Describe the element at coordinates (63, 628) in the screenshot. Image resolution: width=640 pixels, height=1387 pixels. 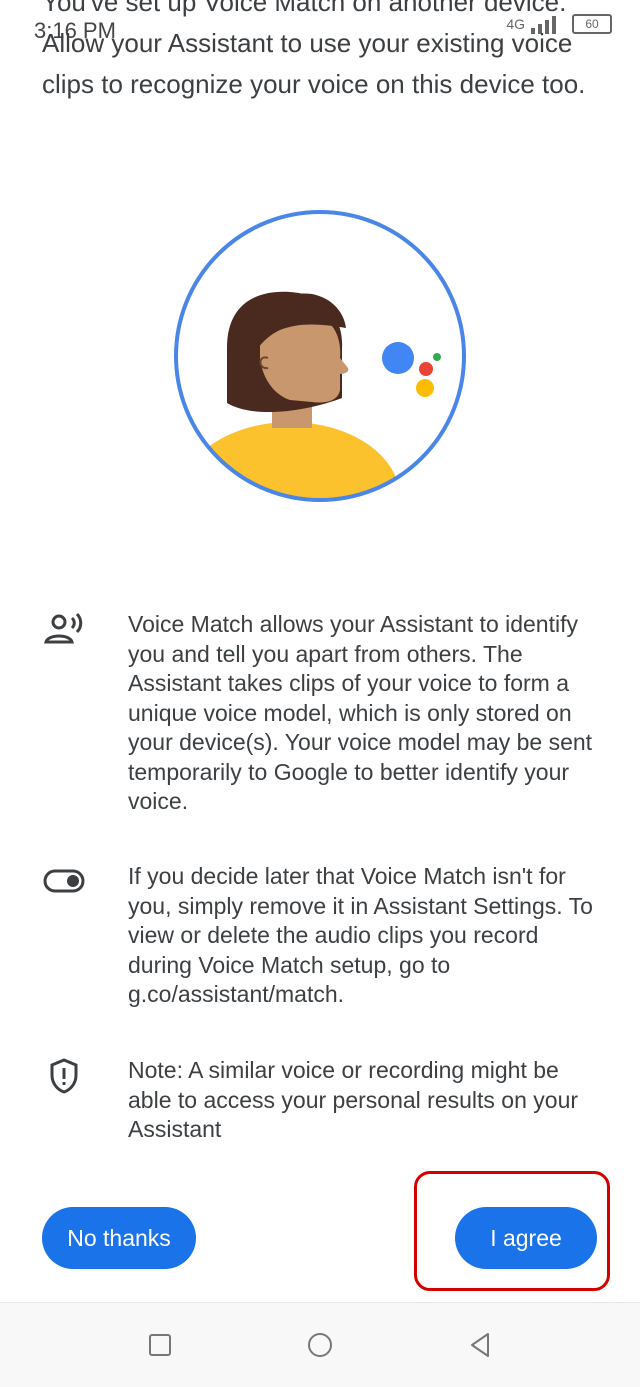
I see `voice-person-icon` at that location.